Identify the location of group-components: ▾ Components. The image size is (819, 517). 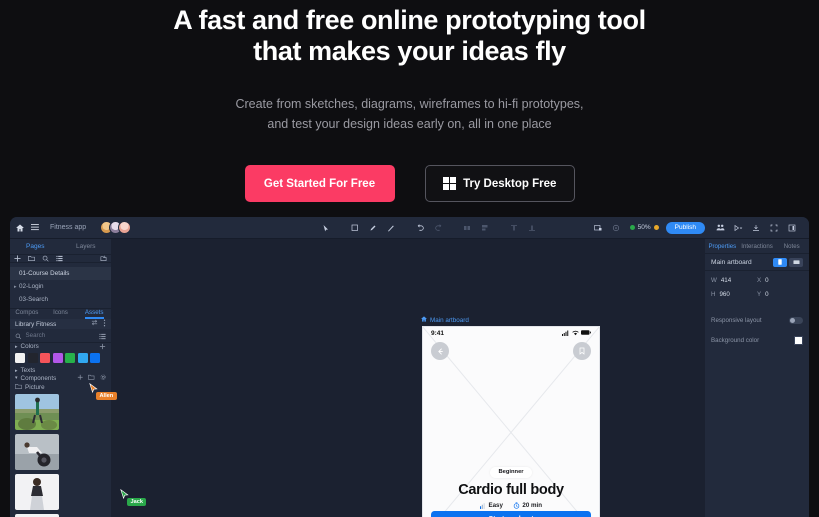
(60, 378).